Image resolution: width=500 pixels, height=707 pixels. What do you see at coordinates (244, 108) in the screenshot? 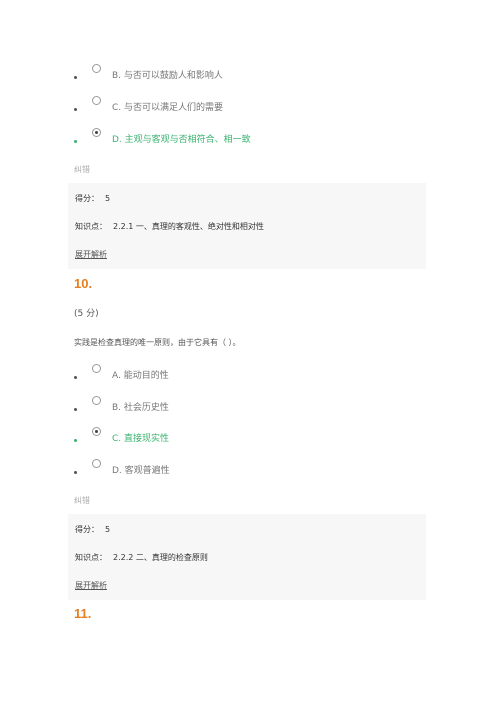
I see `option-q9-c: C. 与否可以满足人们的需要` at bounding box center [244, 108].